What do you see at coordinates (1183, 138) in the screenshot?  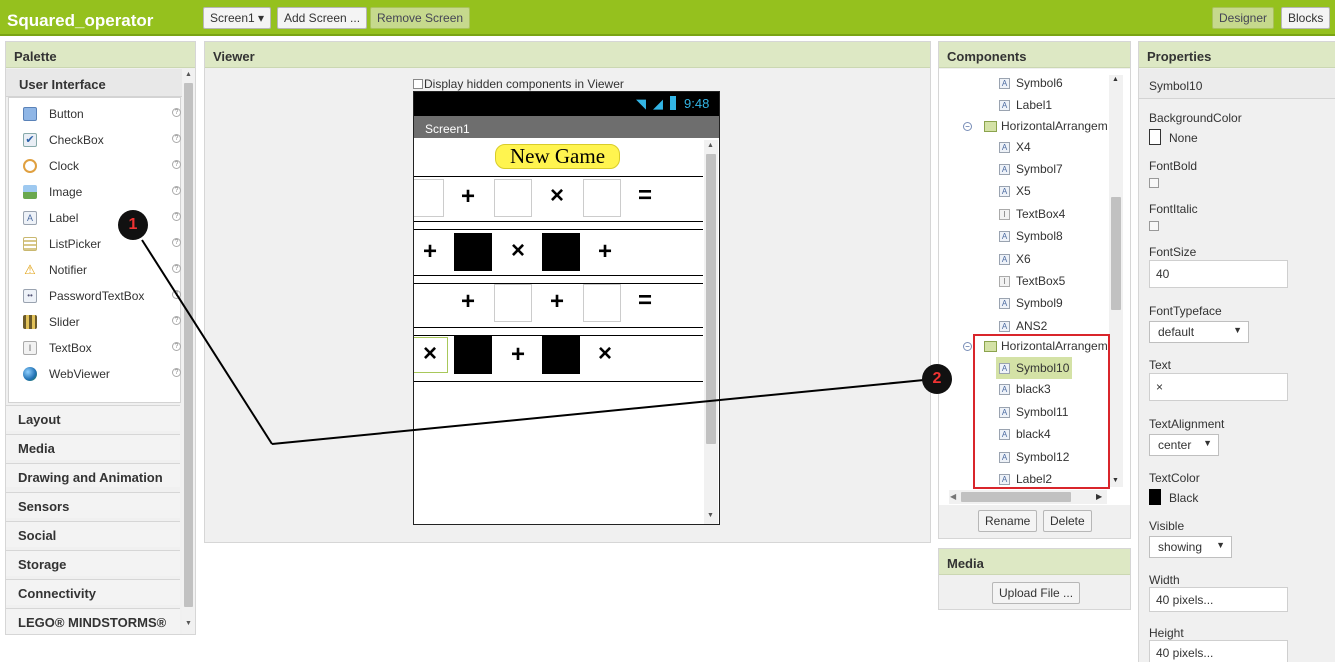 I see `bg-color-value: None` at bounding box center [1183, 138].